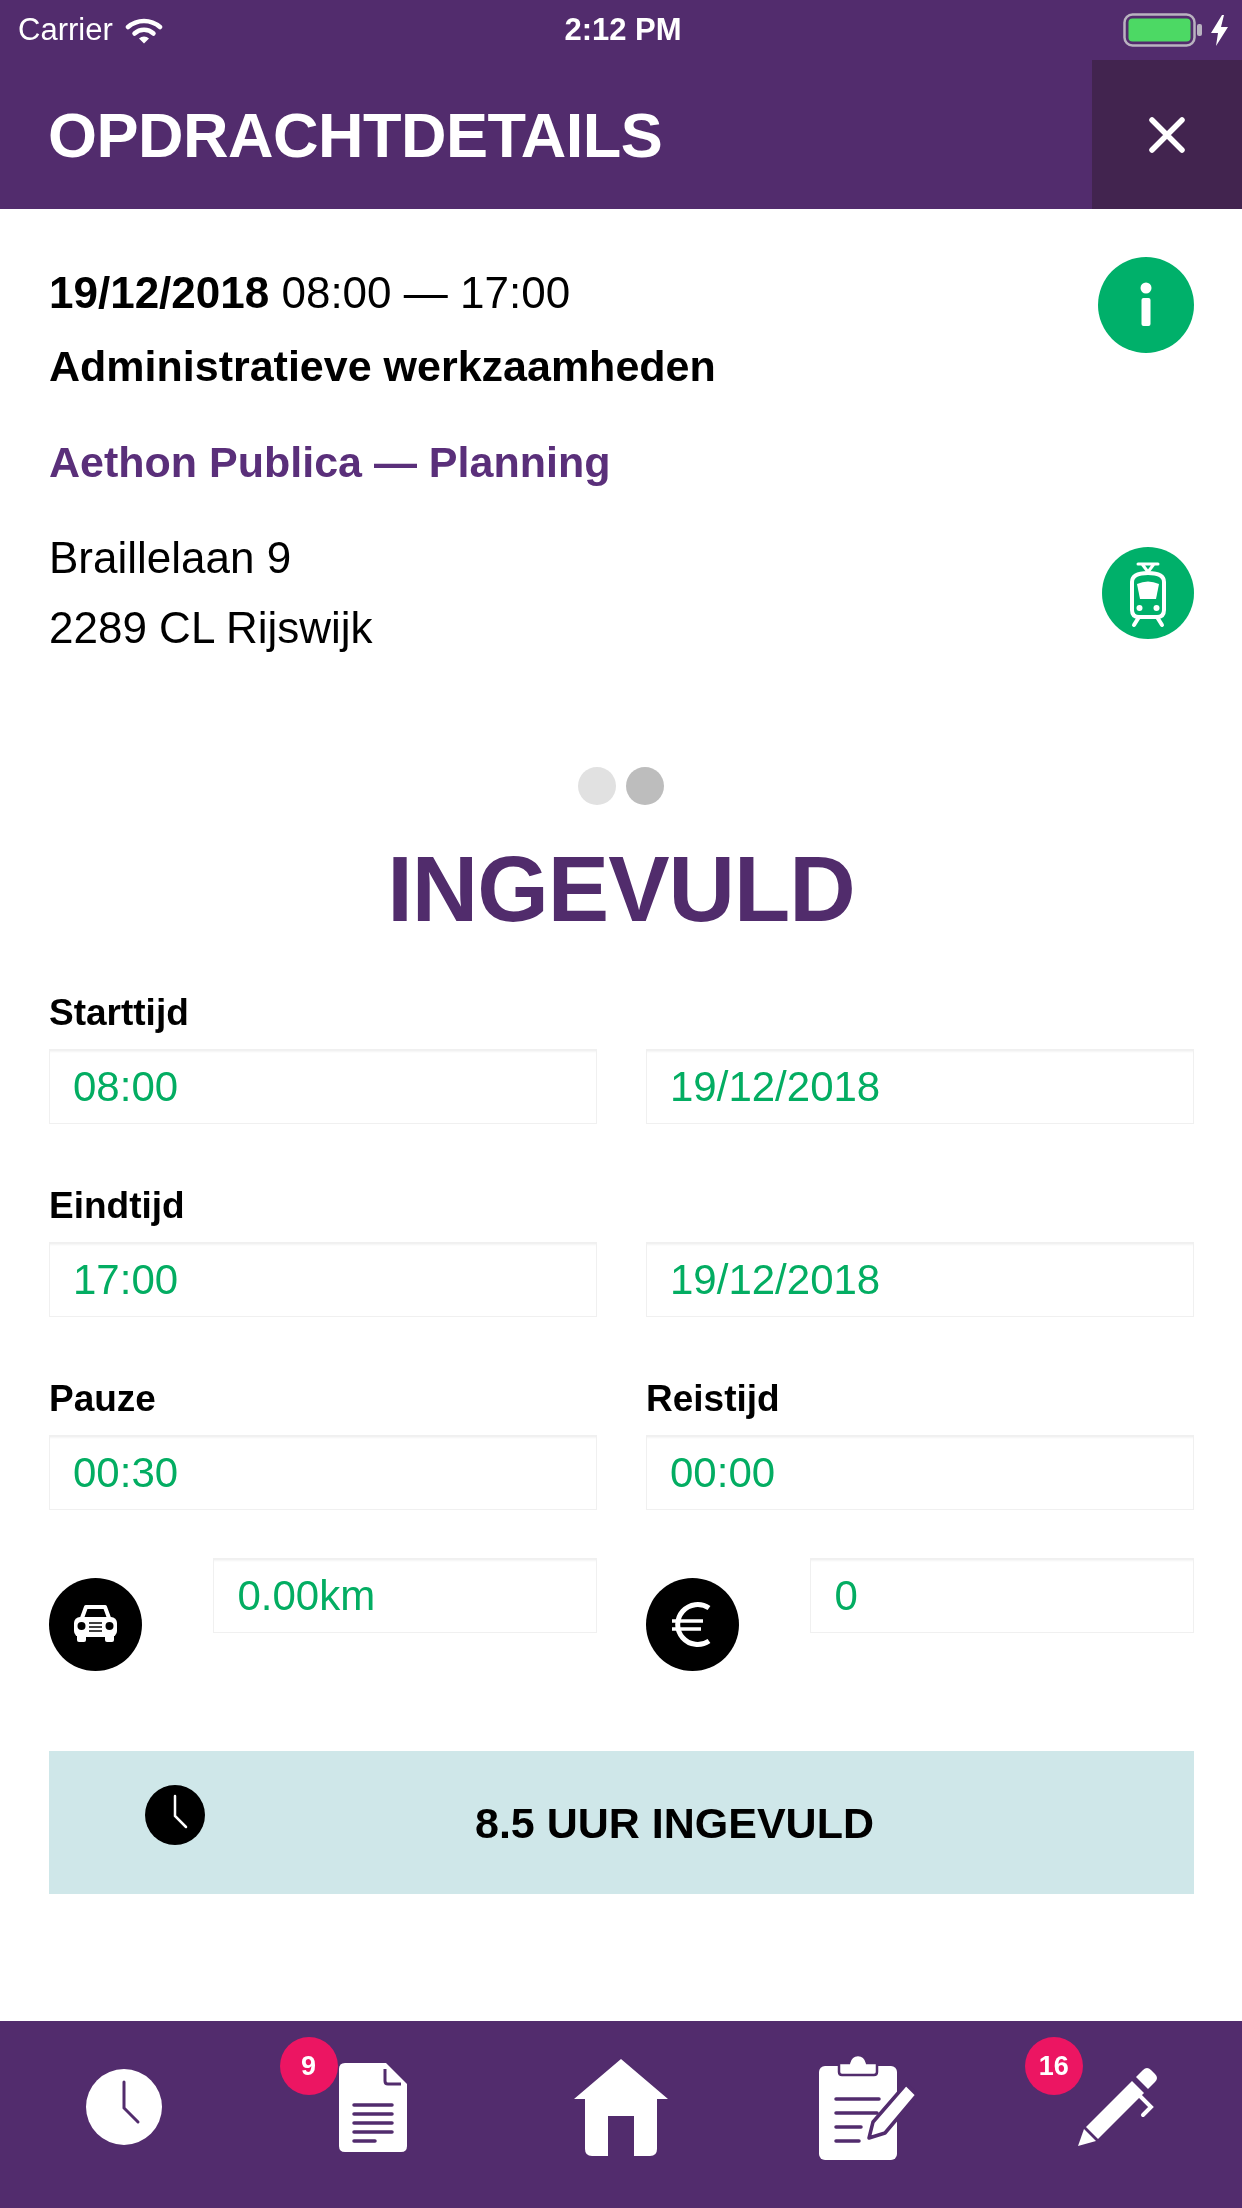 The height and width of the screenshot is (2208, 1242). I want to click on input-field: 00:00, so click(920, 1472).